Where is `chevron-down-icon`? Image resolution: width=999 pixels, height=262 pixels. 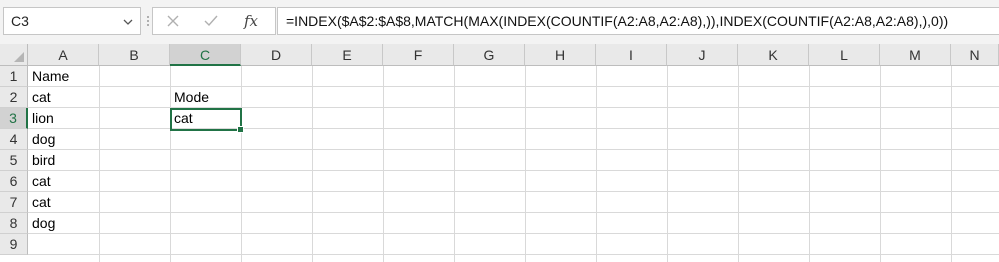 chevron-down-icon is located at coordinates (128, 22).